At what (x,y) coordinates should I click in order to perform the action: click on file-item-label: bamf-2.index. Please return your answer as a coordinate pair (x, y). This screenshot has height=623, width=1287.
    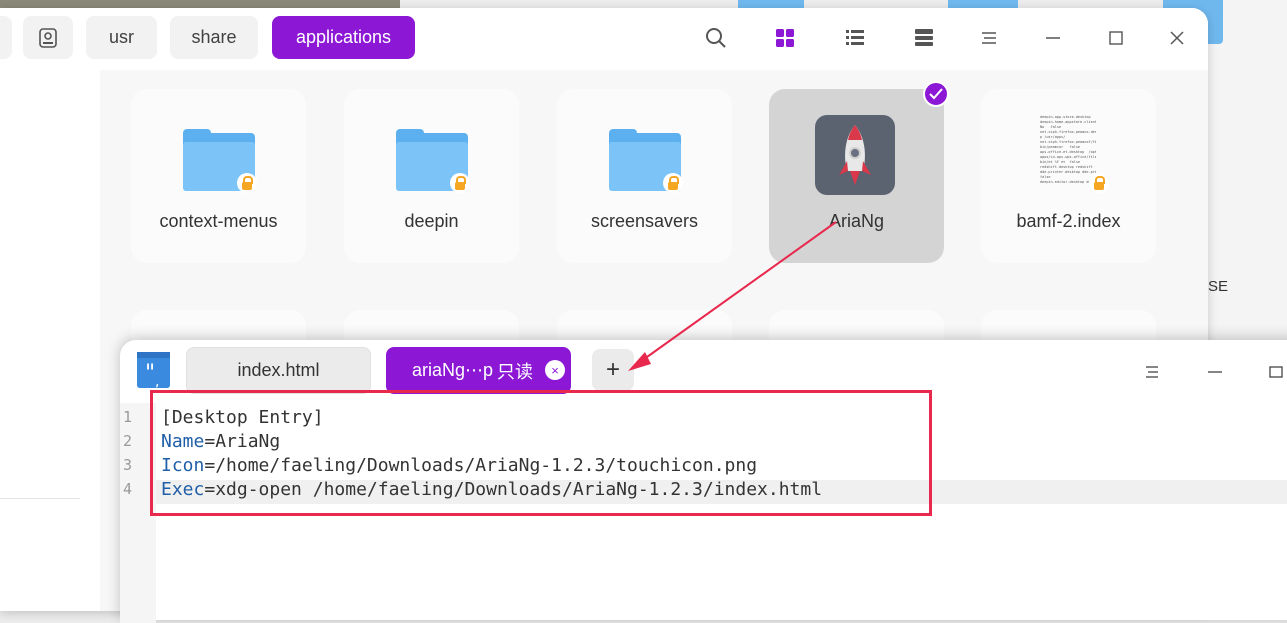
    Looking at the image, I should click on (1068, 221).